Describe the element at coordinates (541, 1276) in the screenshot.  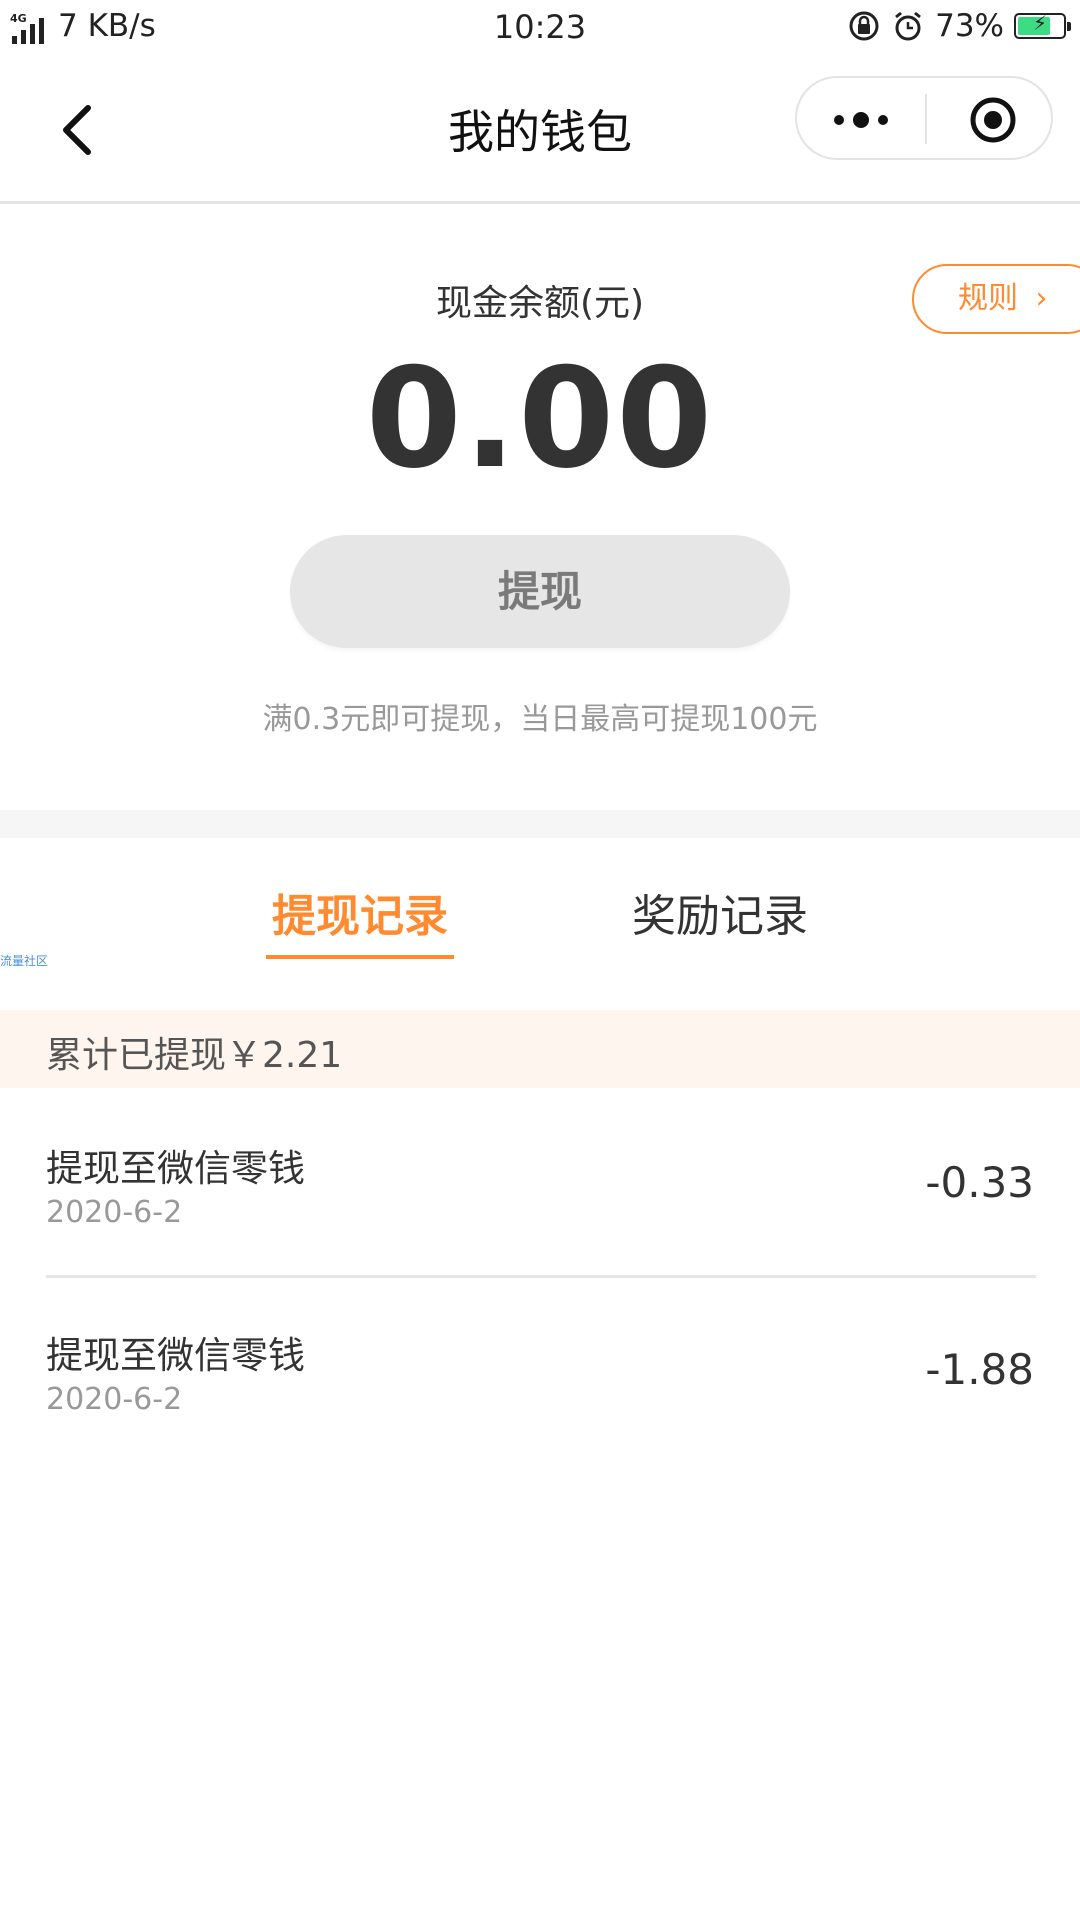
I see `record-divider` at that location.